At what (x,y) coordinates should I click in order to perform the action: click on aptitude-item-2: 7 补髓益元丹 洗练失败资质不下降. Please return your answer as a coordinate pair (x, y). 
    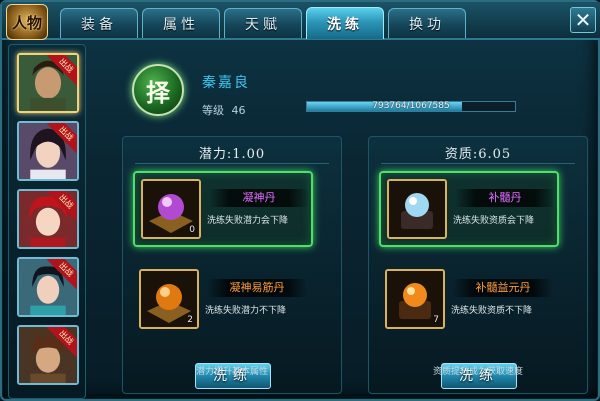
    Looking at the image, I should click on (469, 301).